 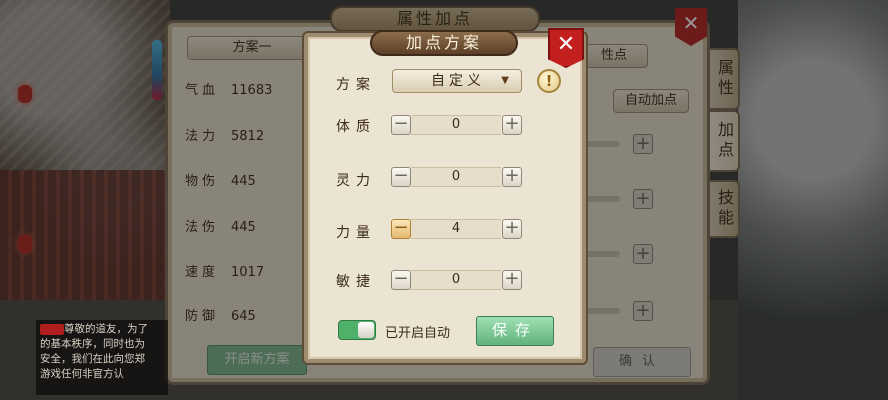 I want to click on scheme-select: 自定义 ▼, so click(x=457, y=81).